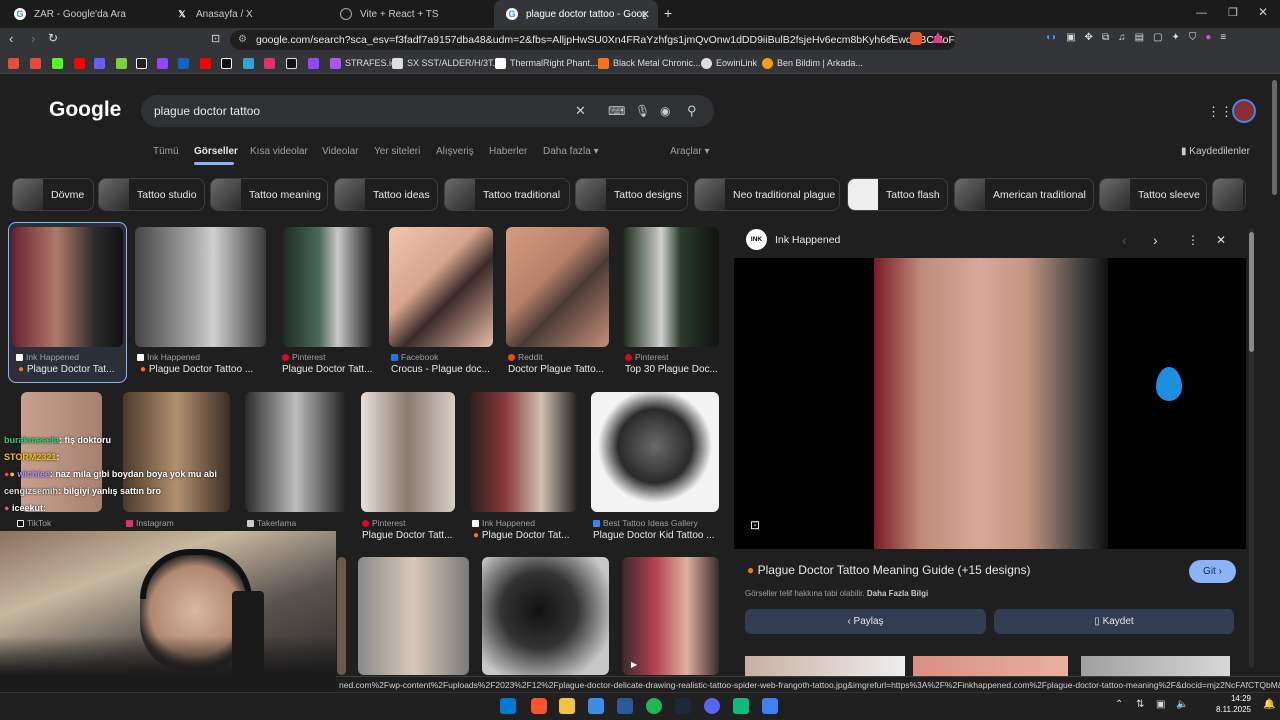  Describe the element at coordinates (645, 14) in the screenshot. I see `close-tab-icon: ✕` at that location.